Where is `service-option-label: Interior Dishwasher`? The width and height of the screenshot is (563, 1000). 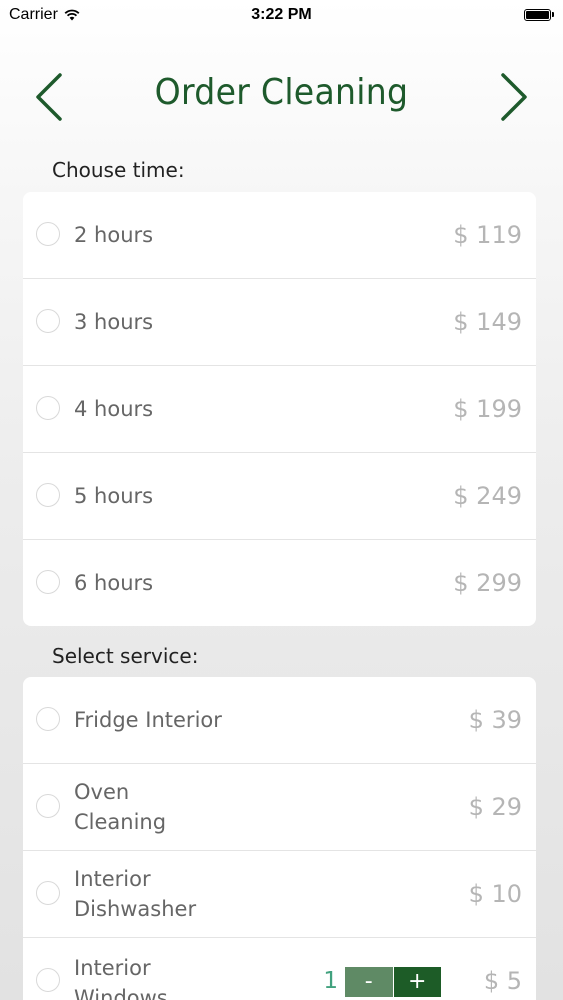
service-option-label: Interior Dishwasher is located at coordinates (135, 894).